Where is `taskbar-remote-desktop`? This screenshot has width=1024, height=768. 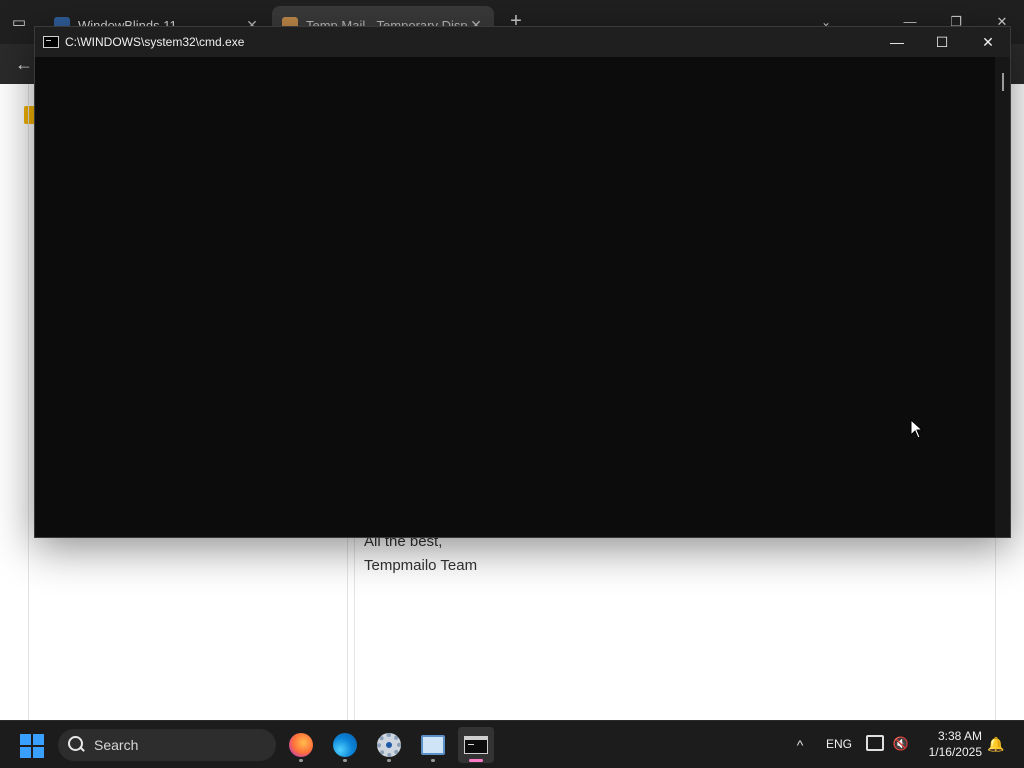 taskbar-remote-desktop is located at coordinates (433, 745).